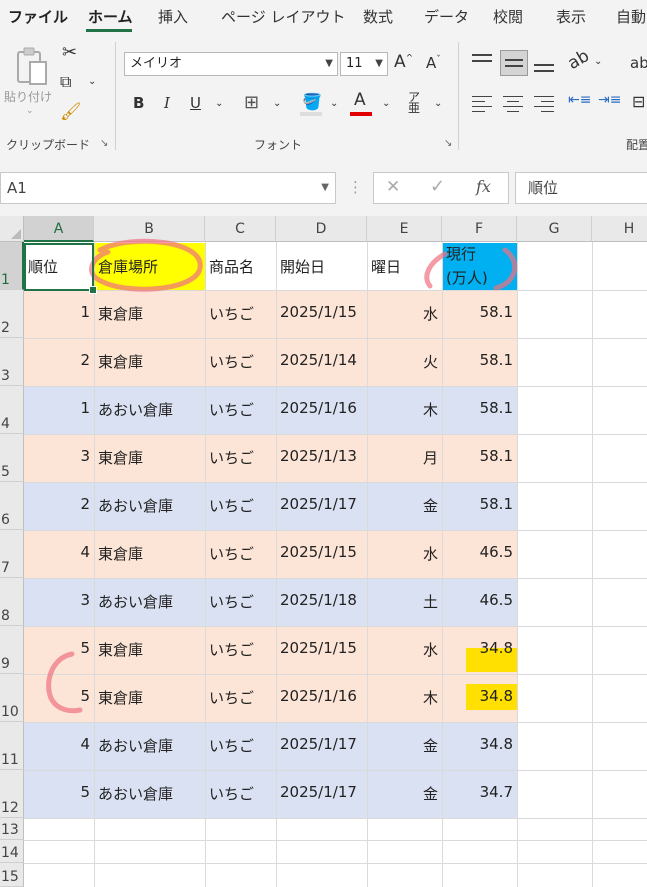 The image size is (647, 887). What do you see at coordinates (483, 186) in the screenshot?
I see `insert-function-icon: fx` at bounding box center [483, 186].